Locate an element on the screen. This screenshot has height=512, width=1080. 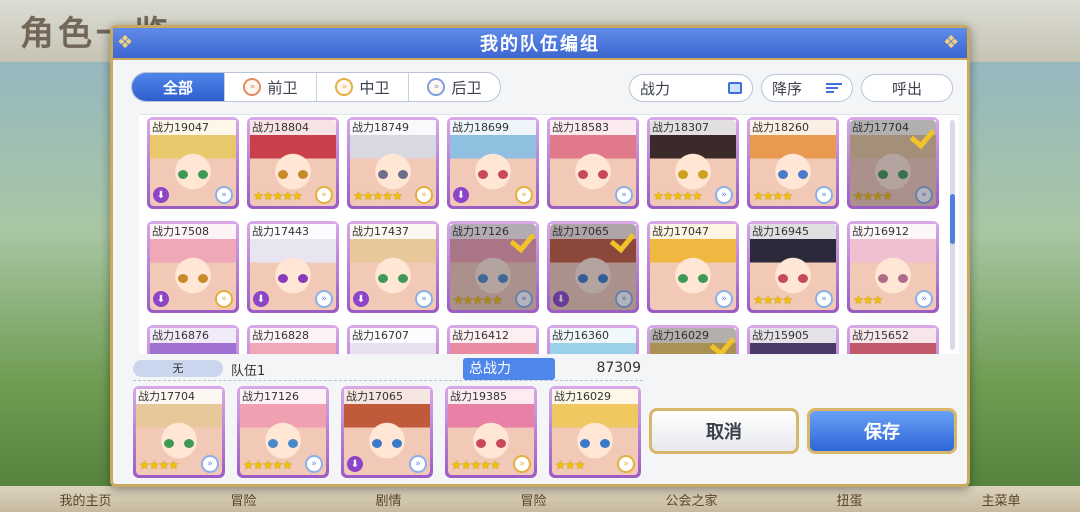
character-card: 战力16876» is located at coordinates (193, 339).